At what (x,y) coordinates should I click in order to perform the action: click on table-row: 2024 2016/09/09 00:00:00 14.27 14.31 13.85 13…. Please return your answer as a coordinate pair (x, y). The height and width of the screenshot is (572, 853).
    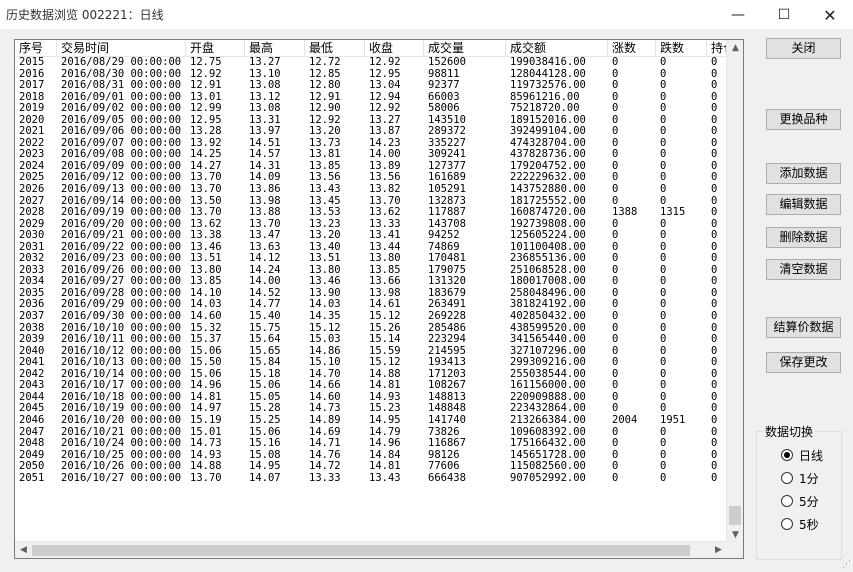
    Looking at the image, I should click on (379, 167).